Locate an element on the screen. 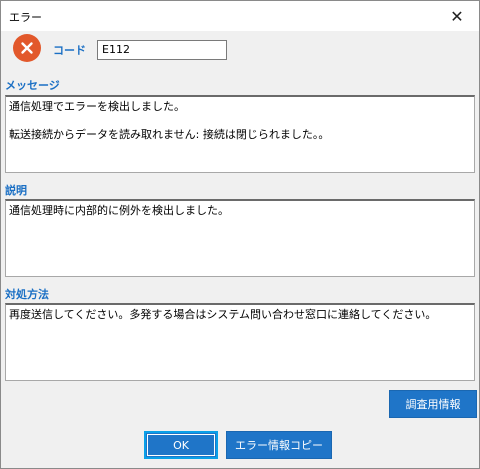 This screenshot has width=480, height=469. description-label: 説明 is located at coordinates (16, 190).